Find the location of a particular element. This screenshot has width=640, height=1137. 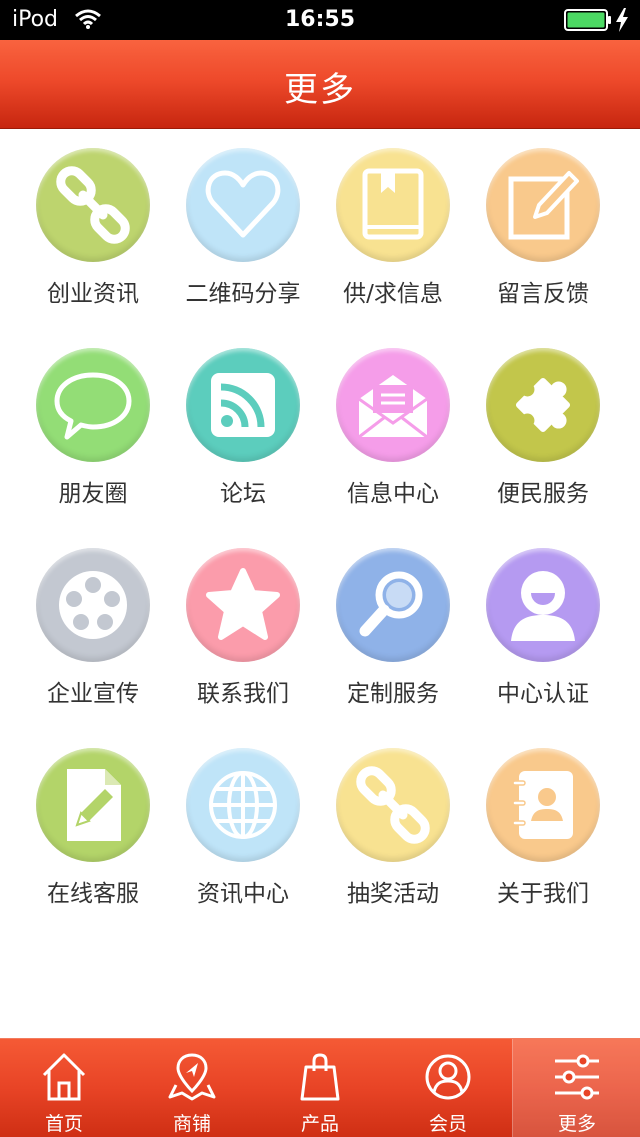

grid-item-forum: 论坛 is located at coordinates (243, 433).